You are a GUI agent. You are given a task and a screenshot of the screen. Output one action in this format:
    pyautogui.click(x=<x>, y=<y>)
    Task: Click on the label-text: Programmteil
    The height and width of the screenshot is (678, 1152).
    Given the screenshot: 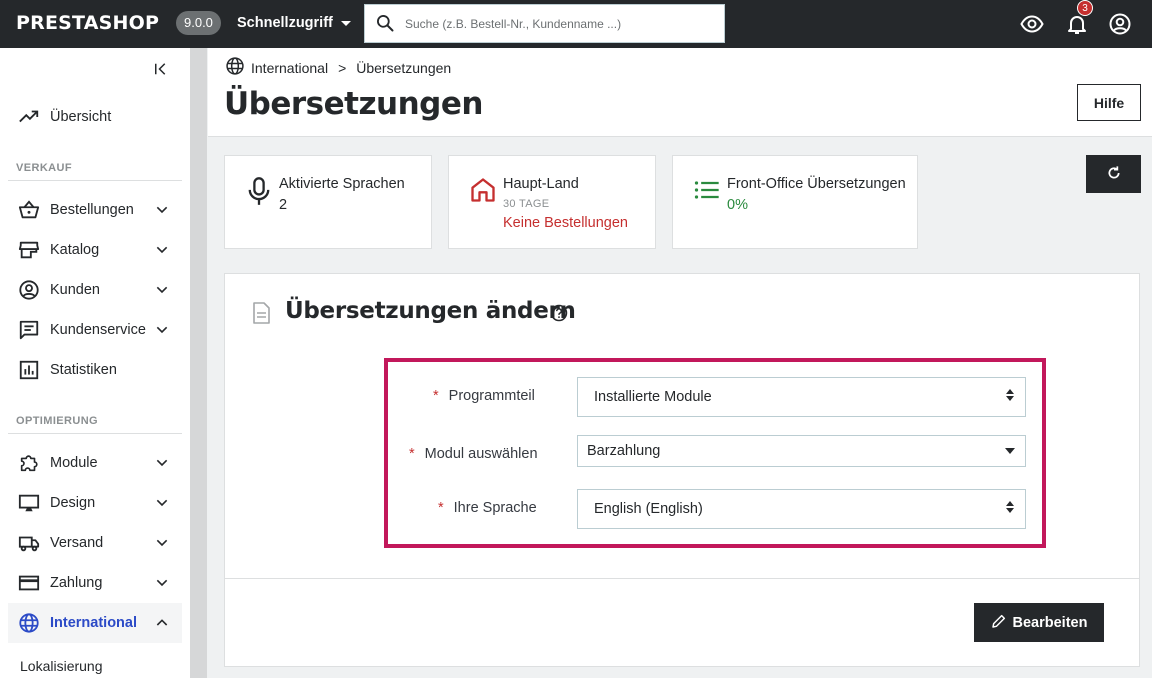 What is the action you would take?
    pyautogui.click(x=491, y=396)
    